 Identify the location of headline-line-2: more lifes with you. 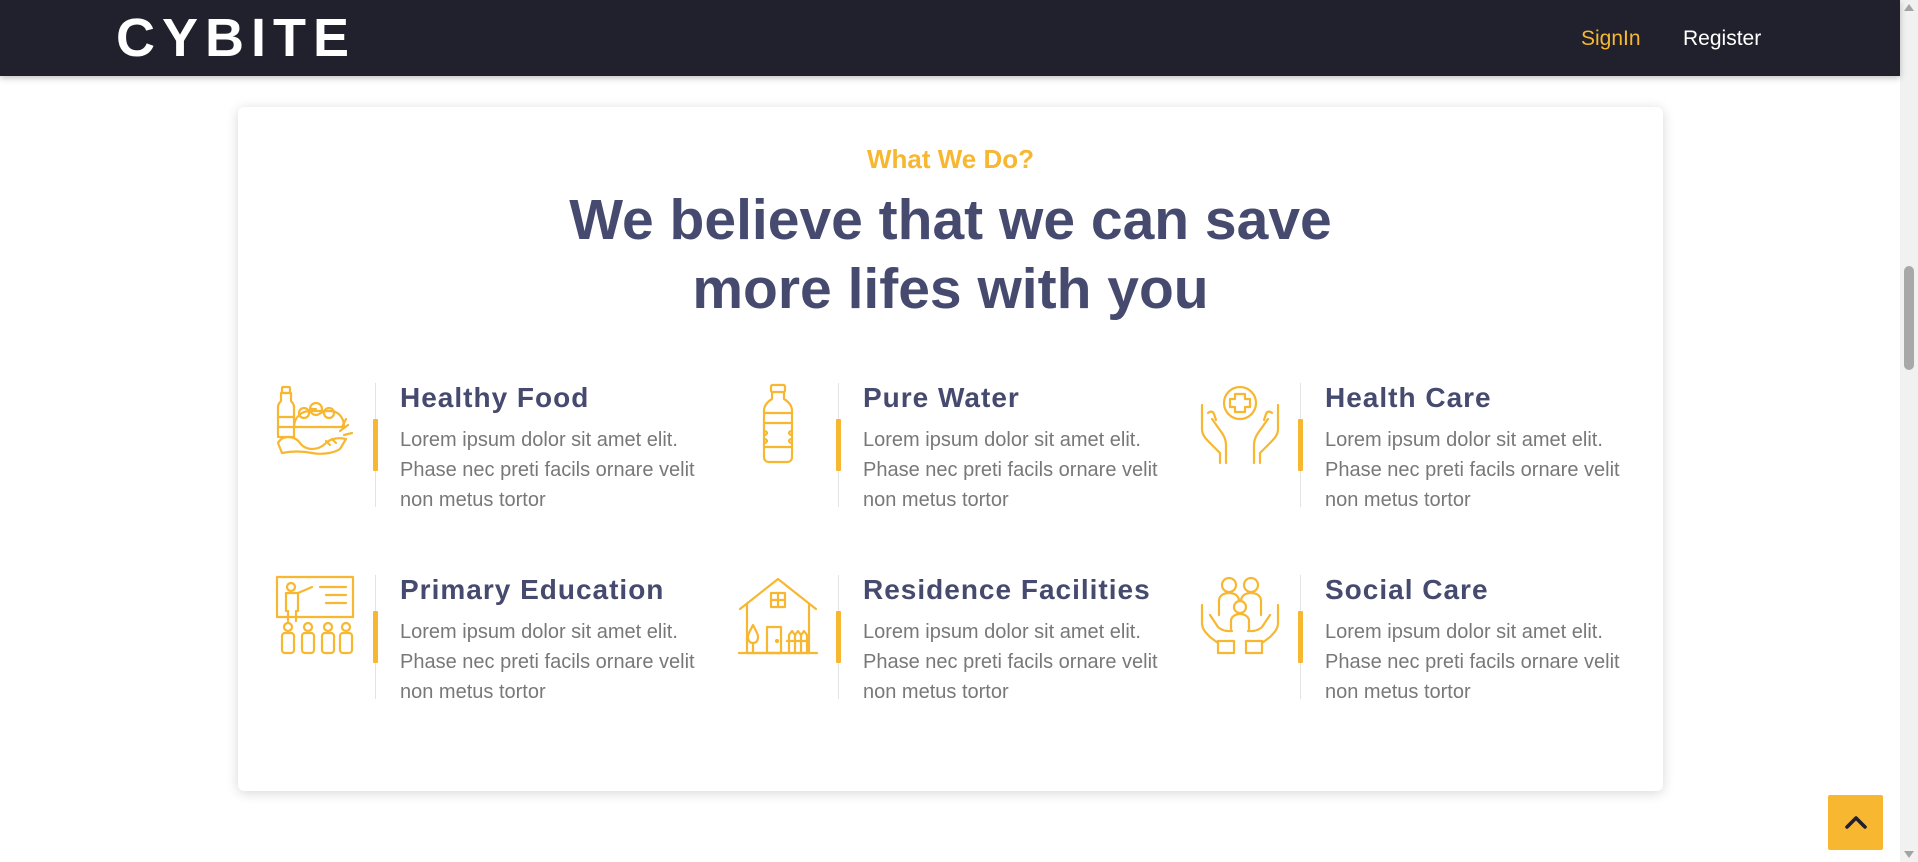
(950, 289).